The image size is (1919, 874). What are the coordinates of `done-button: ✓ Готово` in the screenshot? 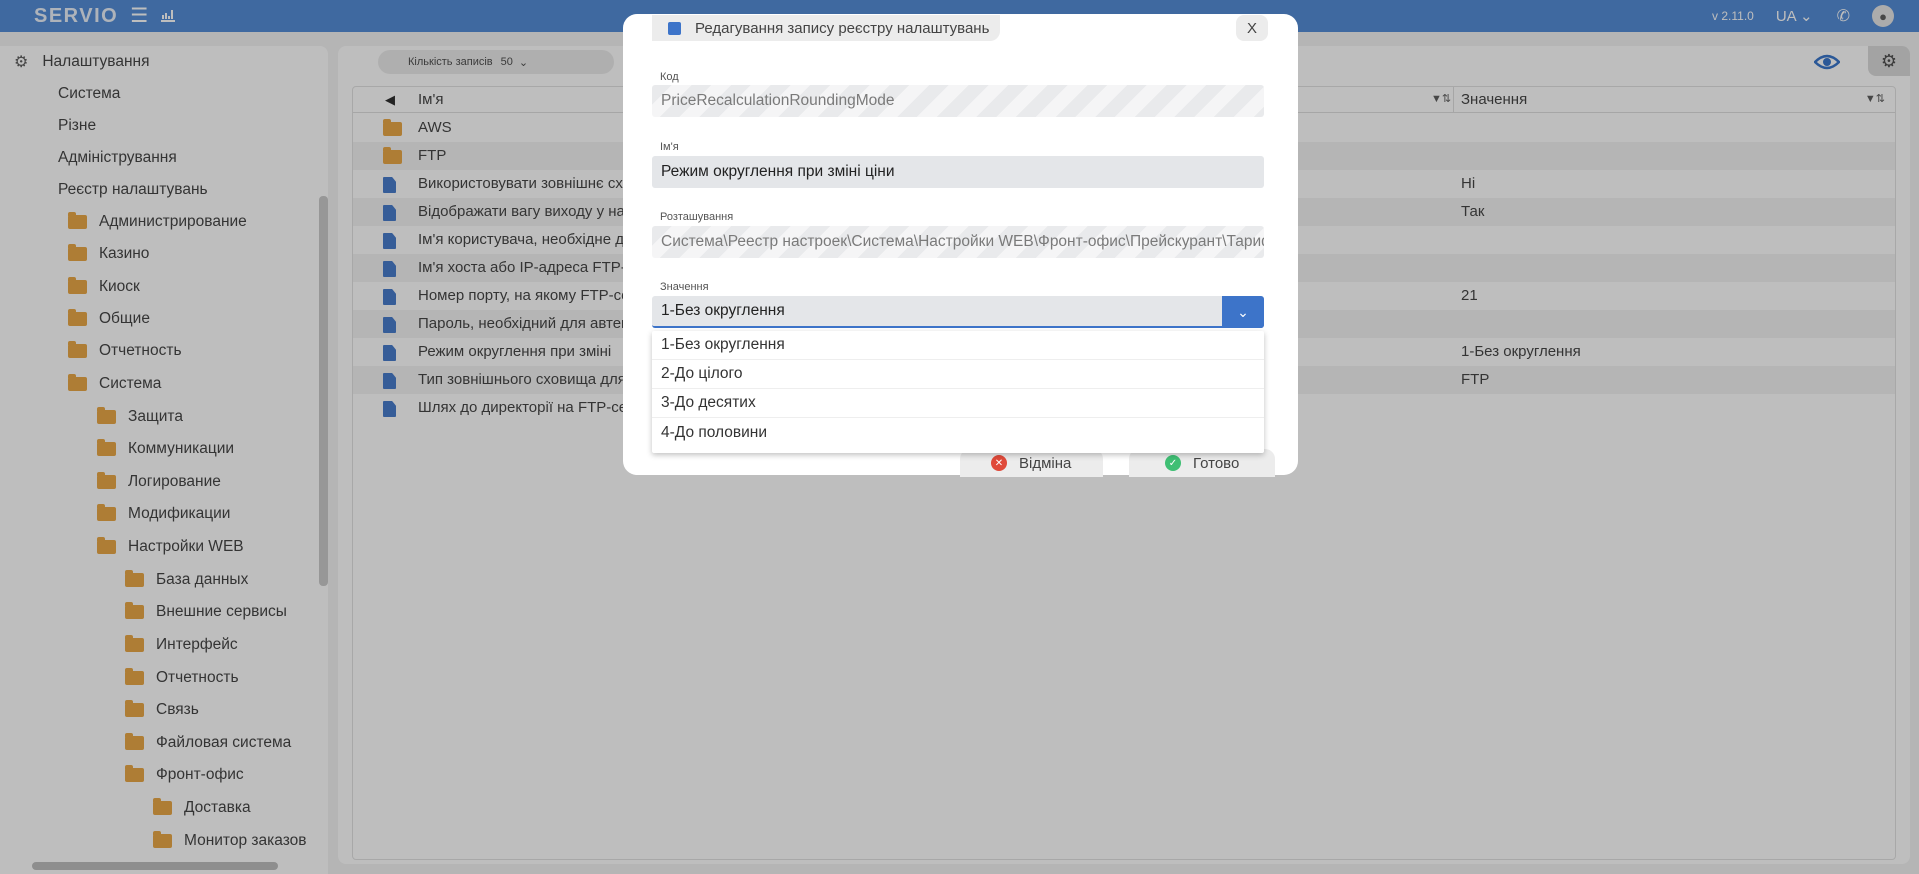 It's located at (1202, 463).